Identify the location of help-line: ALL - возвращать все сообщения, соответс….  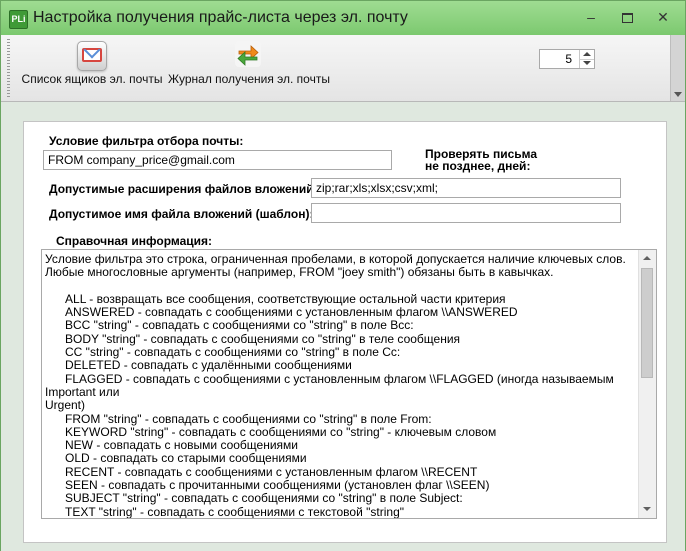
(275, 298).